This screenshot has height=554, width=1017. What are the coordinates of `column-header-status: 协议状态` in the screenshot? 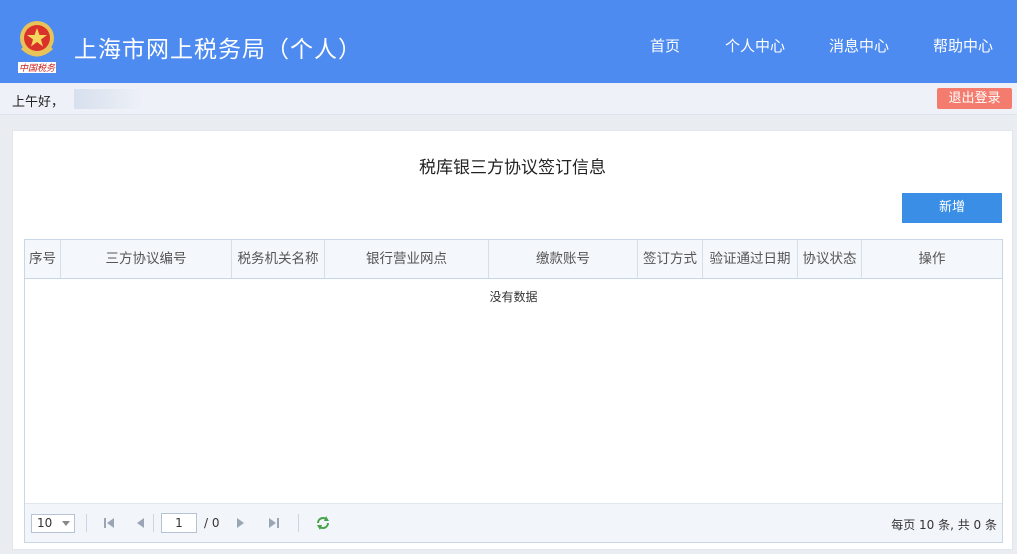 It's located at (830, 259).